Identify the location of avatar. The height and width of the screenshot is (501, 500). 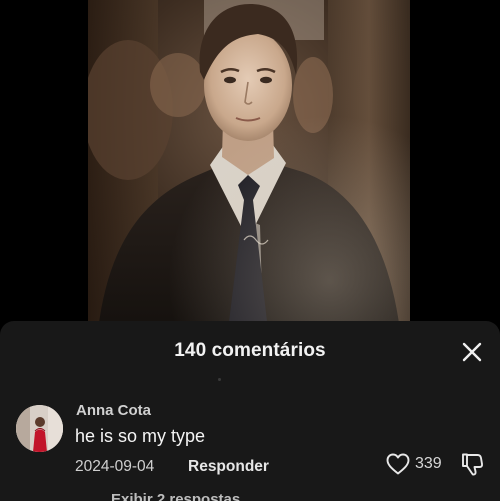
(39, 428).